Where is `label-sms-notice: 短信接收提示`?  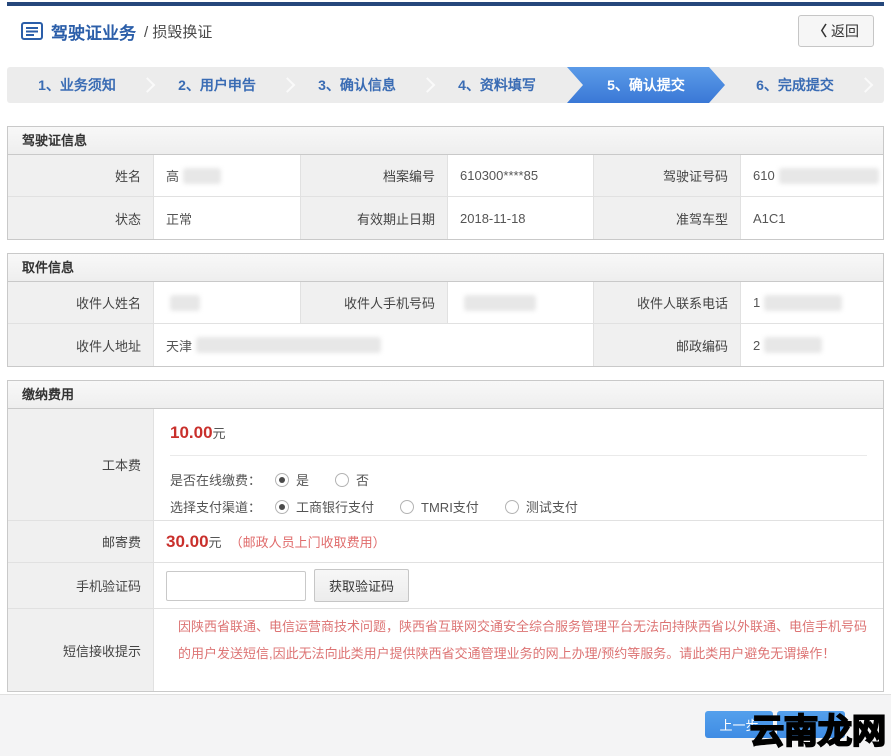 label-sms-notice: 短信接收提示 is located at coordinates (81, 650).